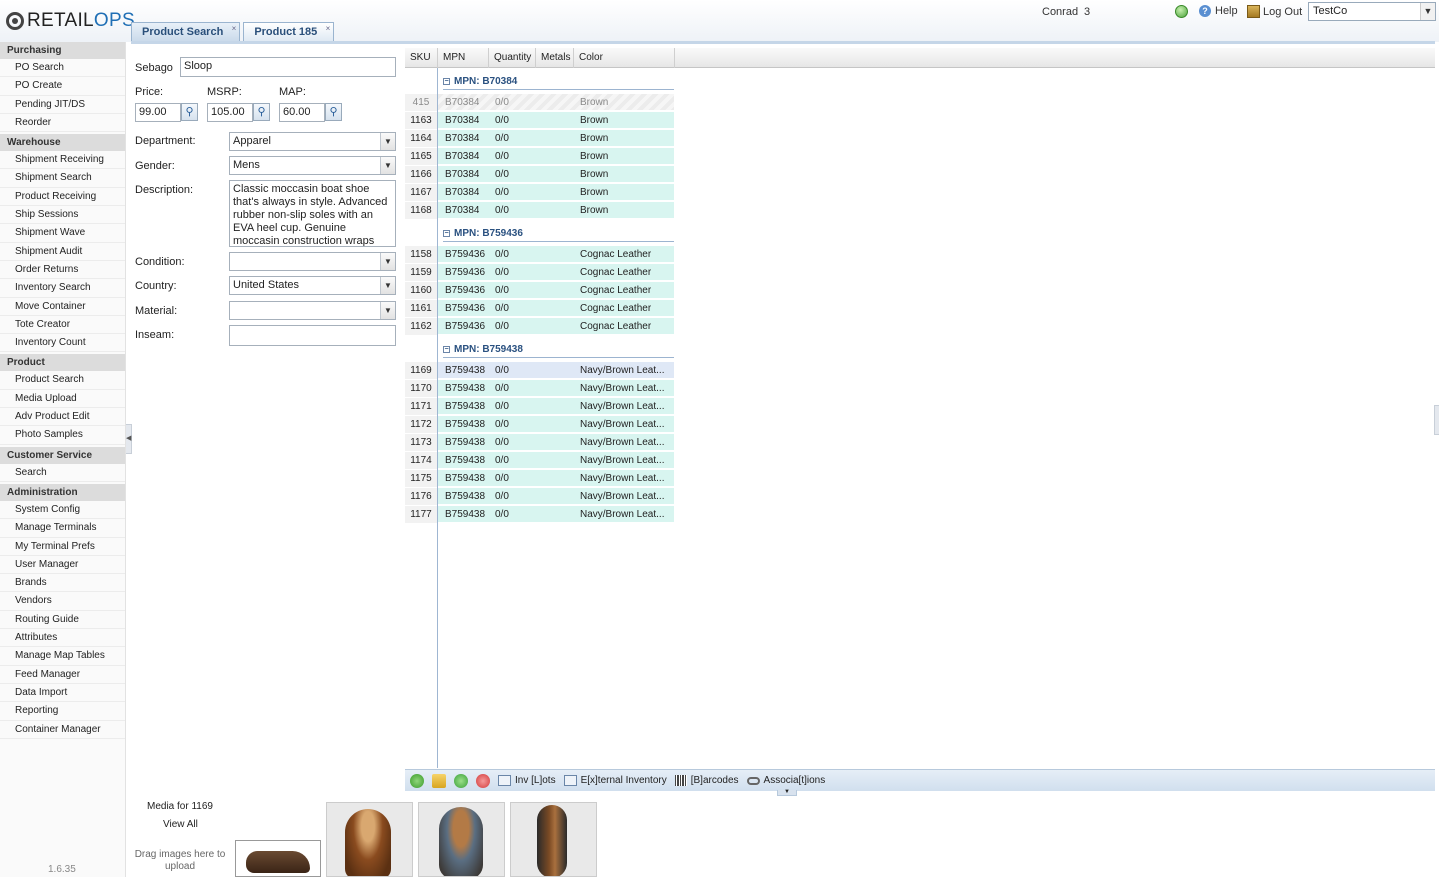 The width and height of the screenshot is (1439, 877). I want to click on sidebar-item-photo-samples: Photo Samples, so click(62, 435).